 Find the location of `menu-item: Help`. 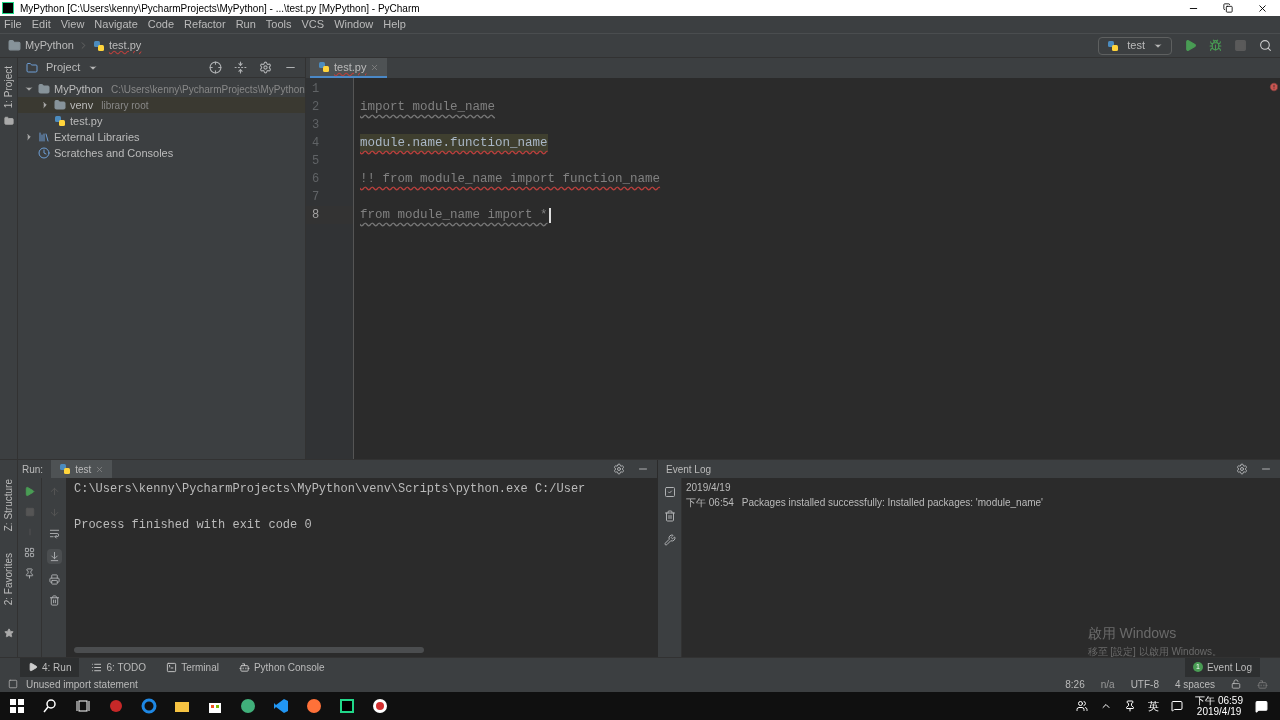

menu-item: Help is located at coordinates (394, 24).